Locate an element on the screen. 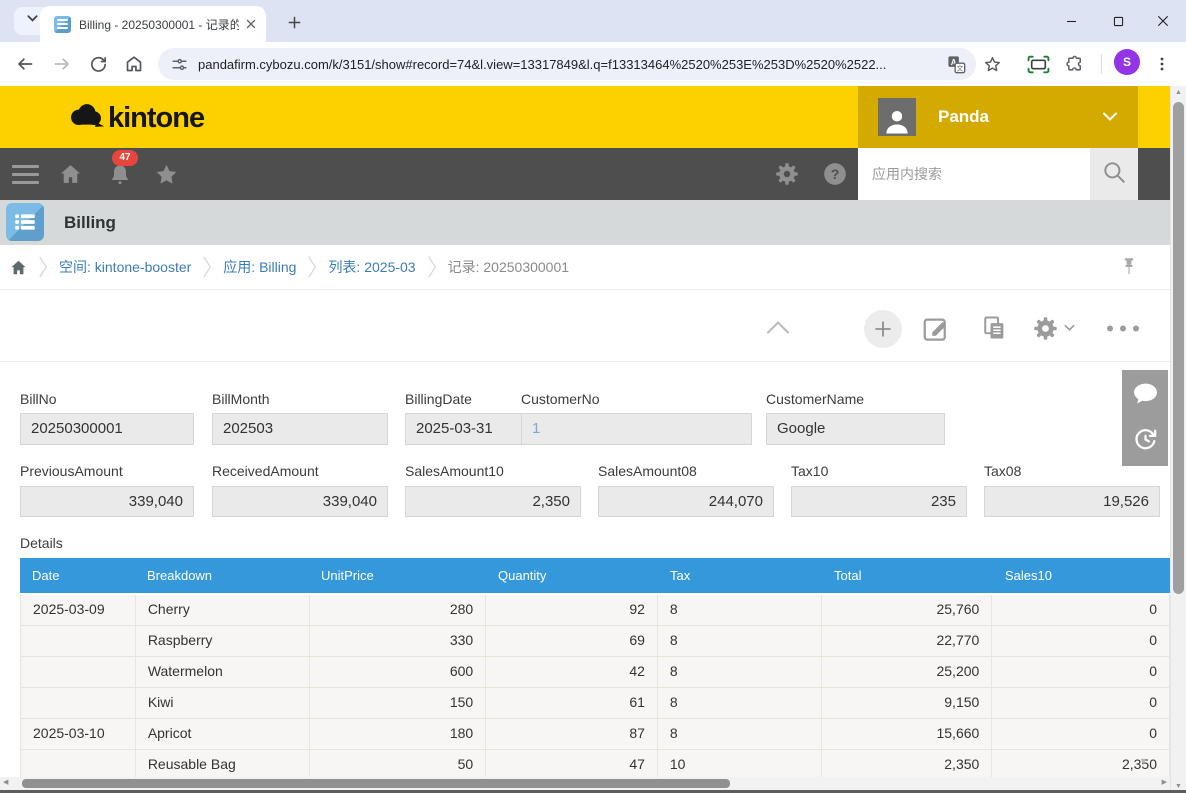 Image resolution: width=1186 pixels, height=793 pixels. in-app-search-input is located at coordinates (974, 174).